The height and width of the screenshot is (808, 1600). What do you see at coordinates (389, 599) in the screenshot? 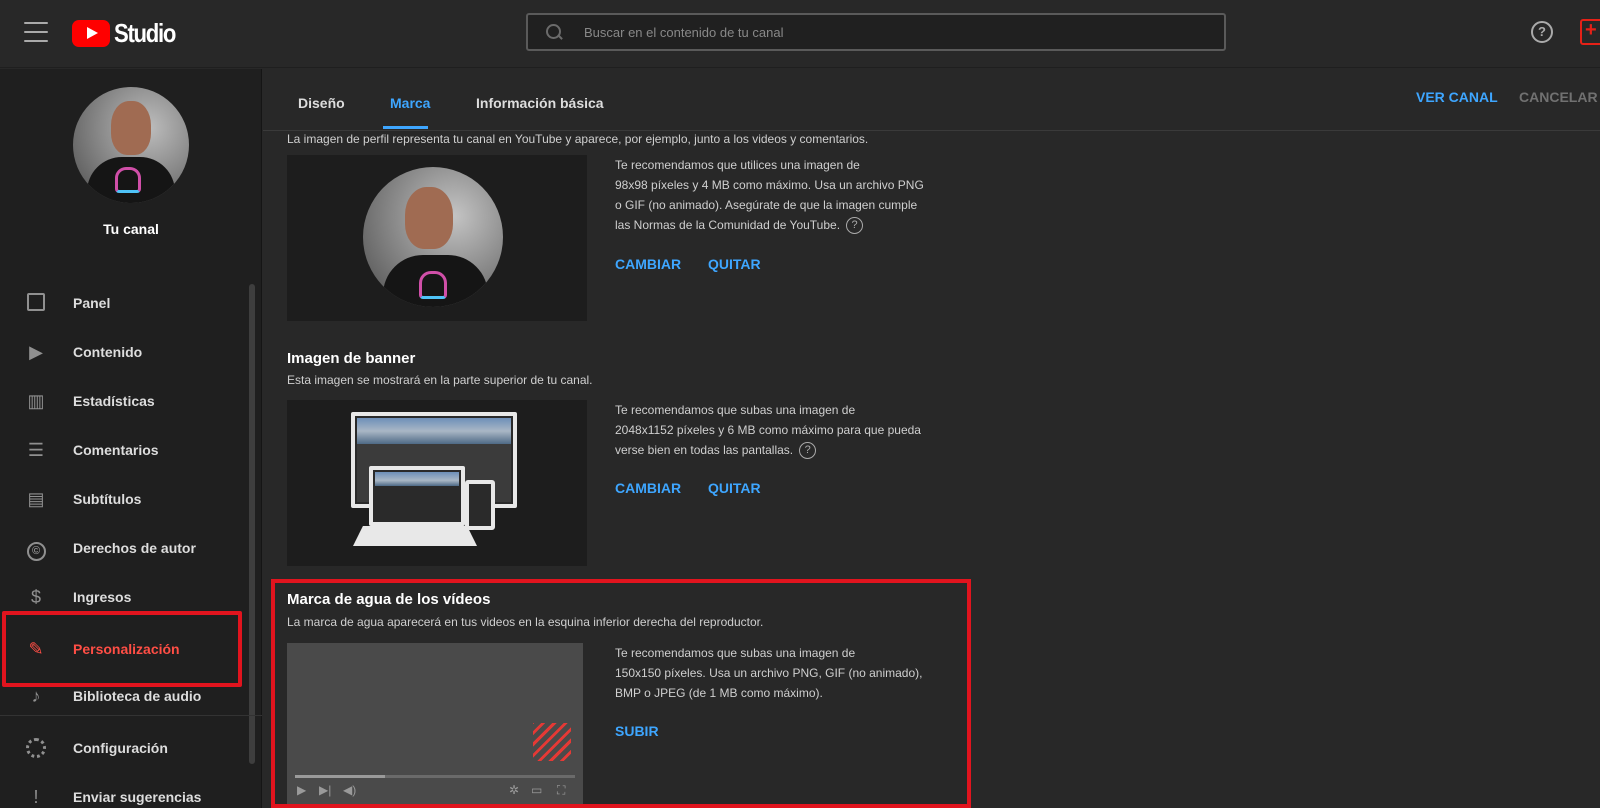
I see `watermark-title: Marca de agua de los vídeos` at bounding box center [389, 599].